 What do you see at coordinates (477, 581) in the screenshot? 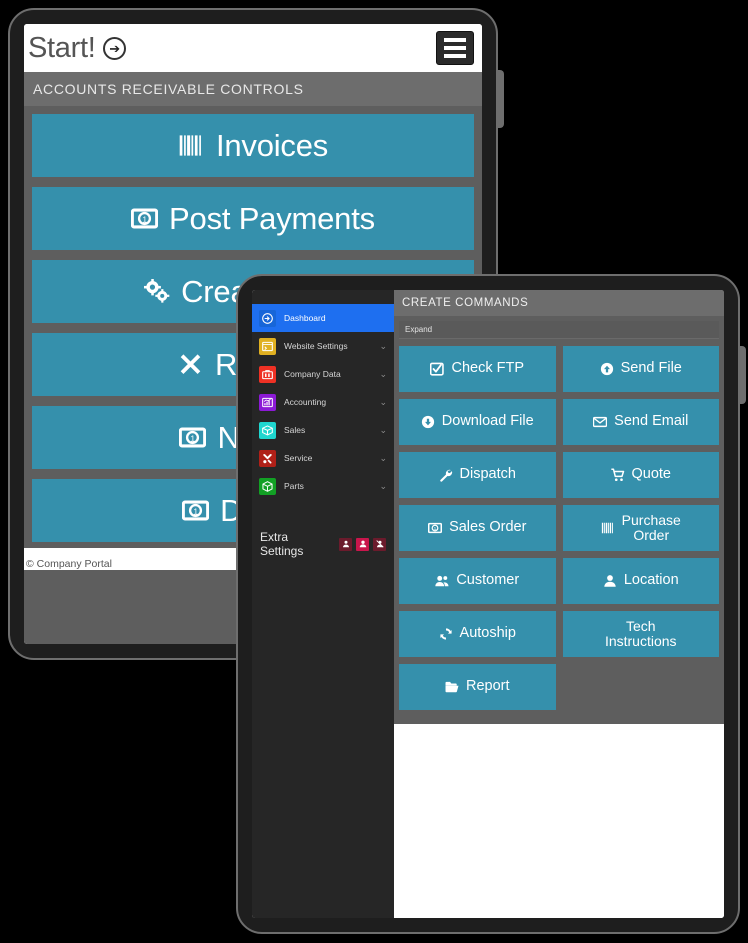
I see `command-button: Customer` at bounding box center [477, 581].